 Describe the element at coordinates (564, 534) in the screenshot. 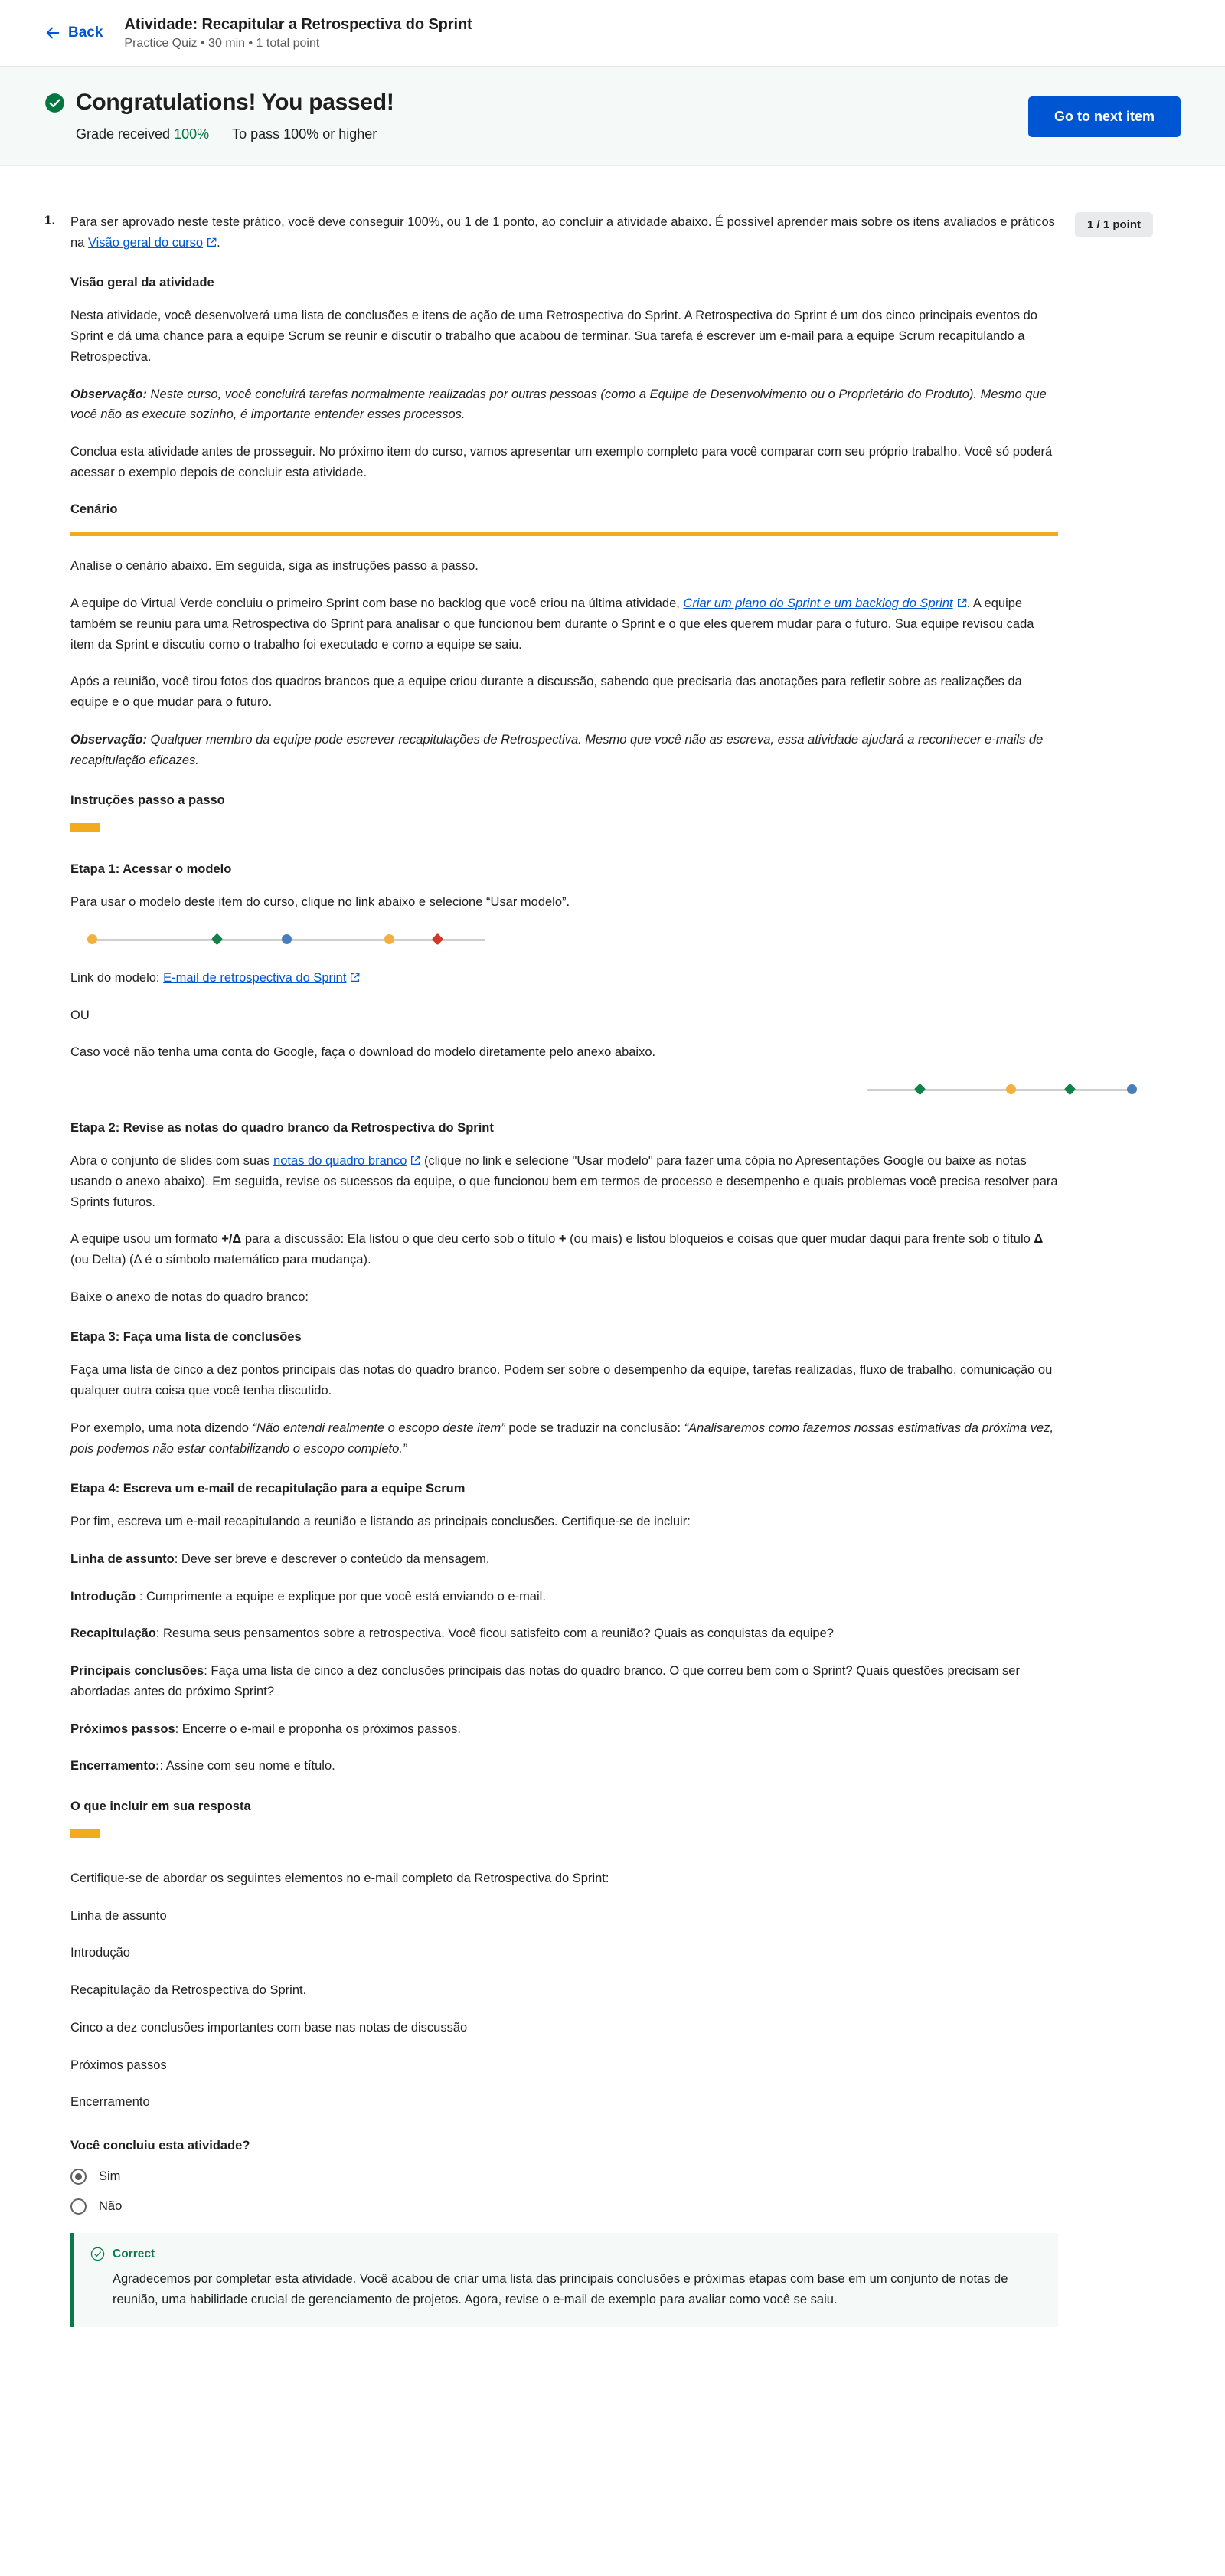

I see `scenario-divider` at that location.